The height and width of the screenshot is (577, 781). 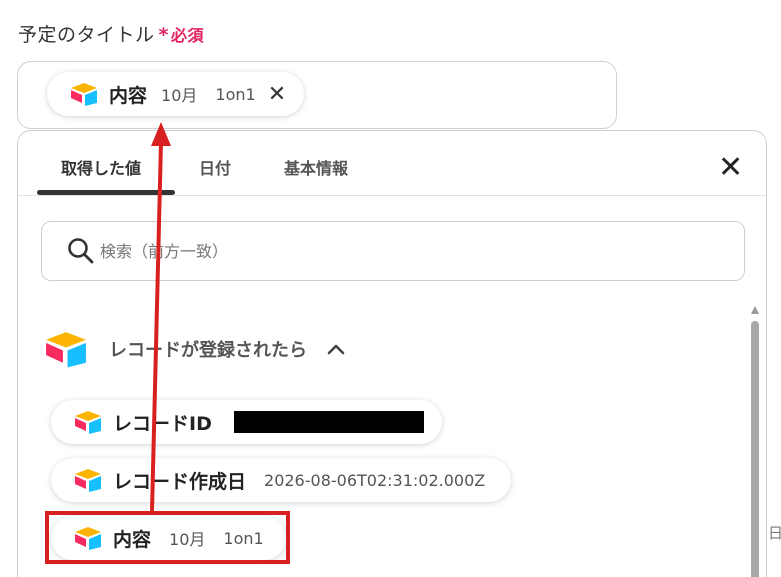 I want to click on active-tab-indicator, so click(x=106, y=192).